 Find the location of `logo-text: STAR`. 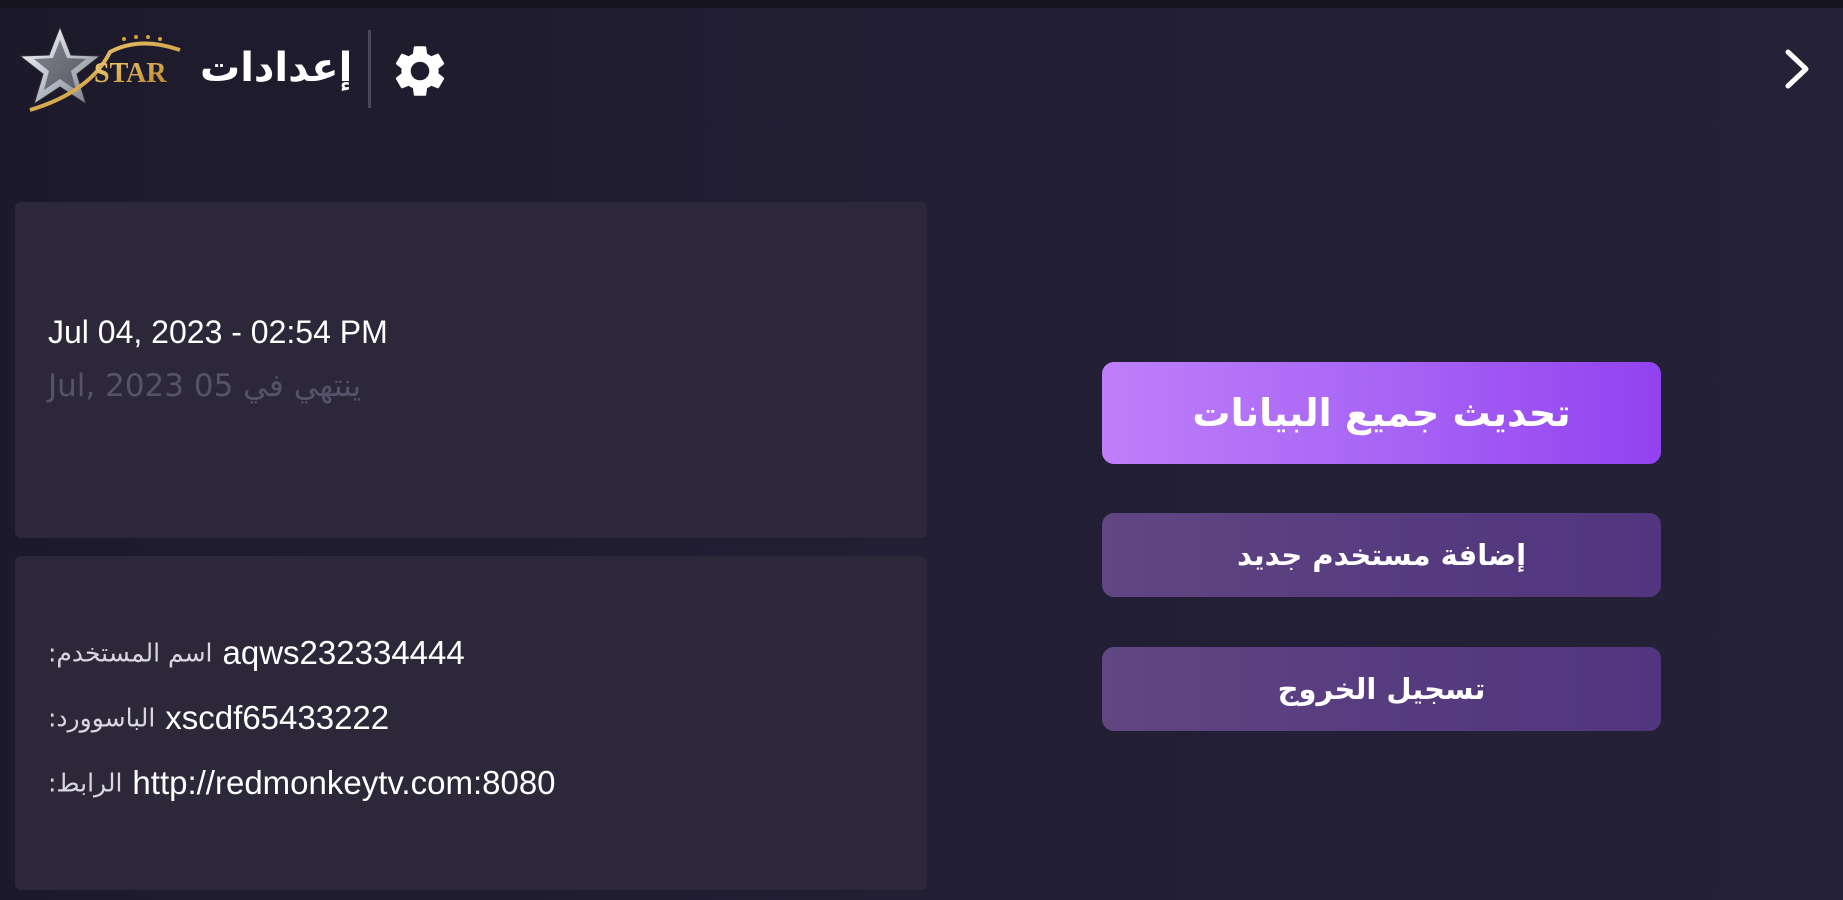

logo-text: STAR is located at coordinates (130, 73).